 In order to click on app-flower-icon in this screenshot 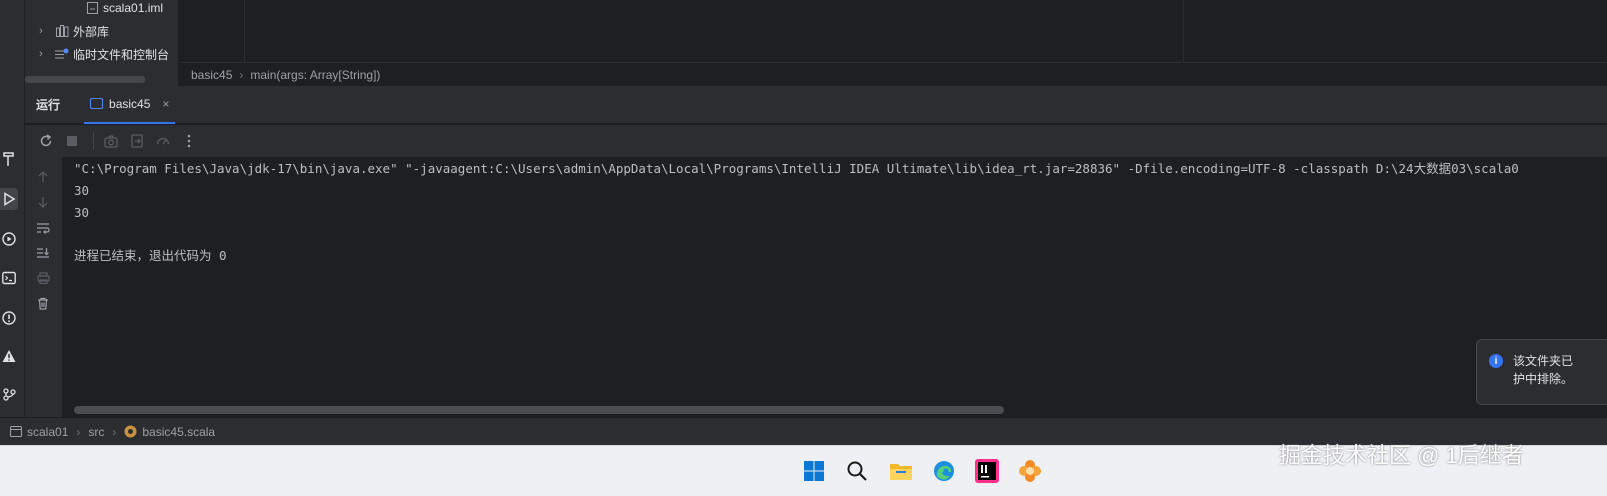, I will do `click(1030, 471)`.